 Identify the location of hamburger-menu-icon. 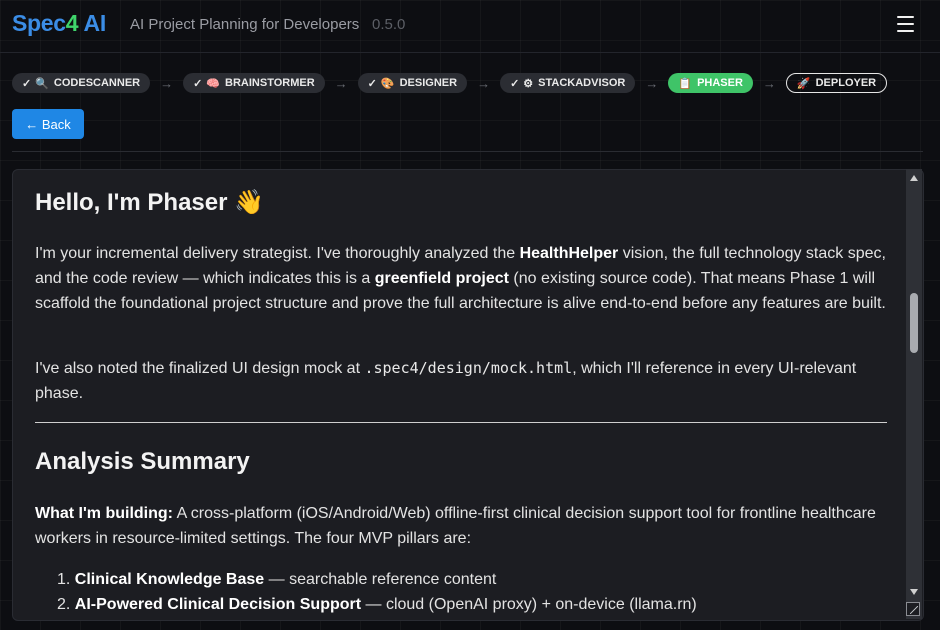
(906, 24).